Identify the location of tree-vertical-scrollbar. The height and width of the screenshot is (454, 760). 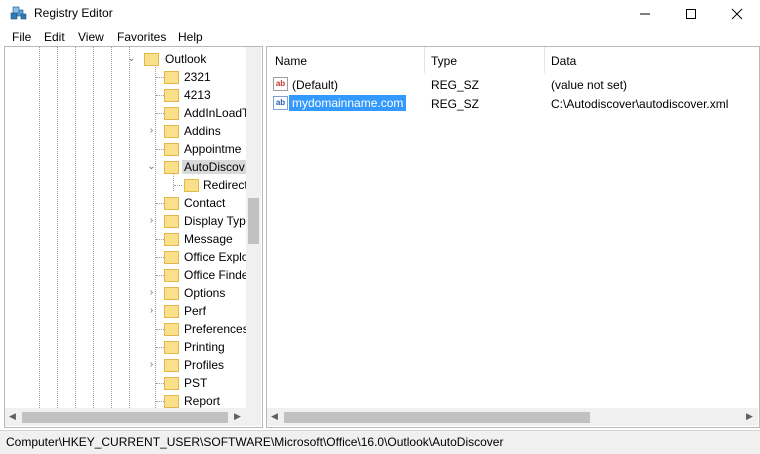
(253, 227).